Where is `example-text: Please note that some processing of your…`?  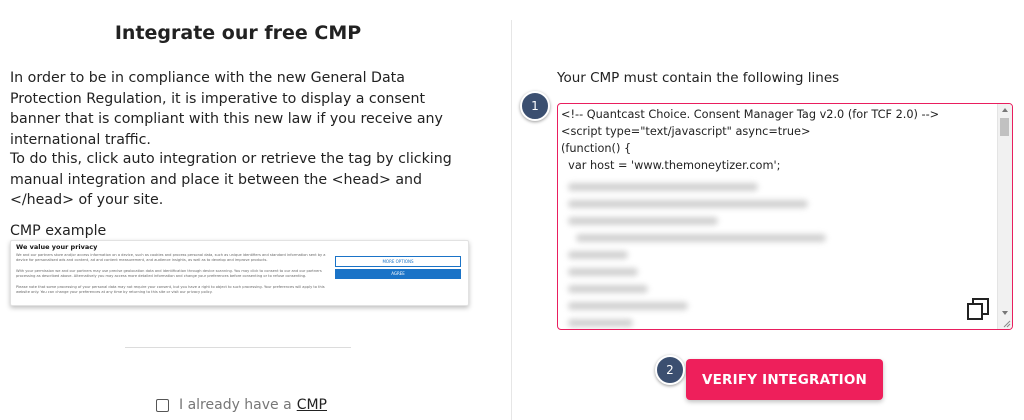
example-text: Please note that some processing of your… is located at coordinates (170, 289).